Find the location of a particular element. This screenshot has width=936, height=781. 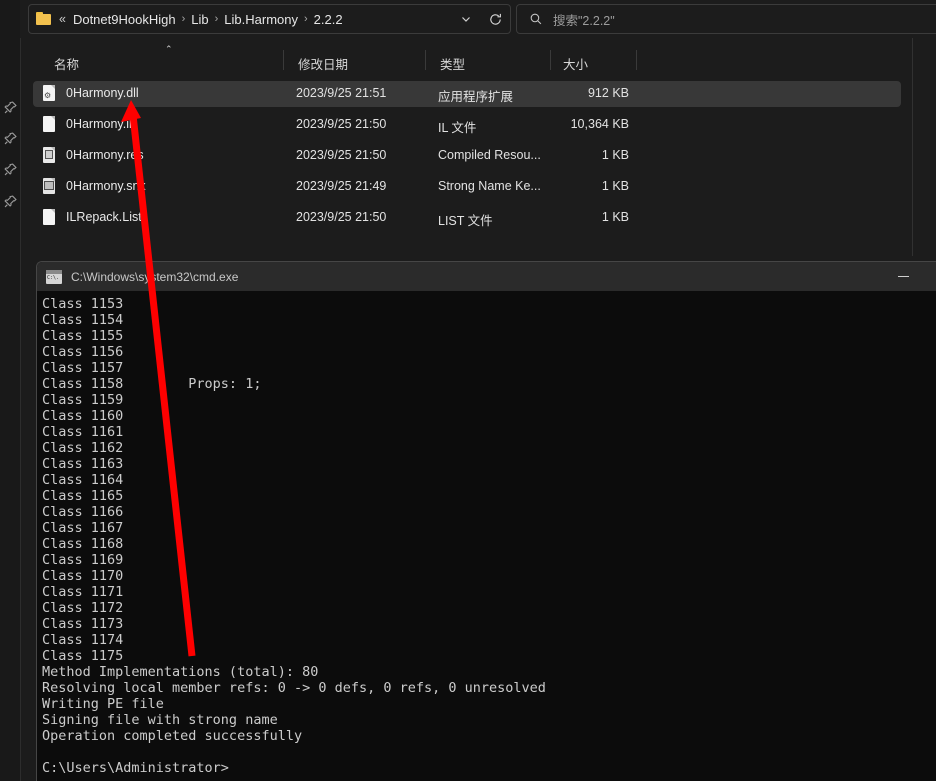

console-line: Class 1167 is located at coordinates (83, 528).